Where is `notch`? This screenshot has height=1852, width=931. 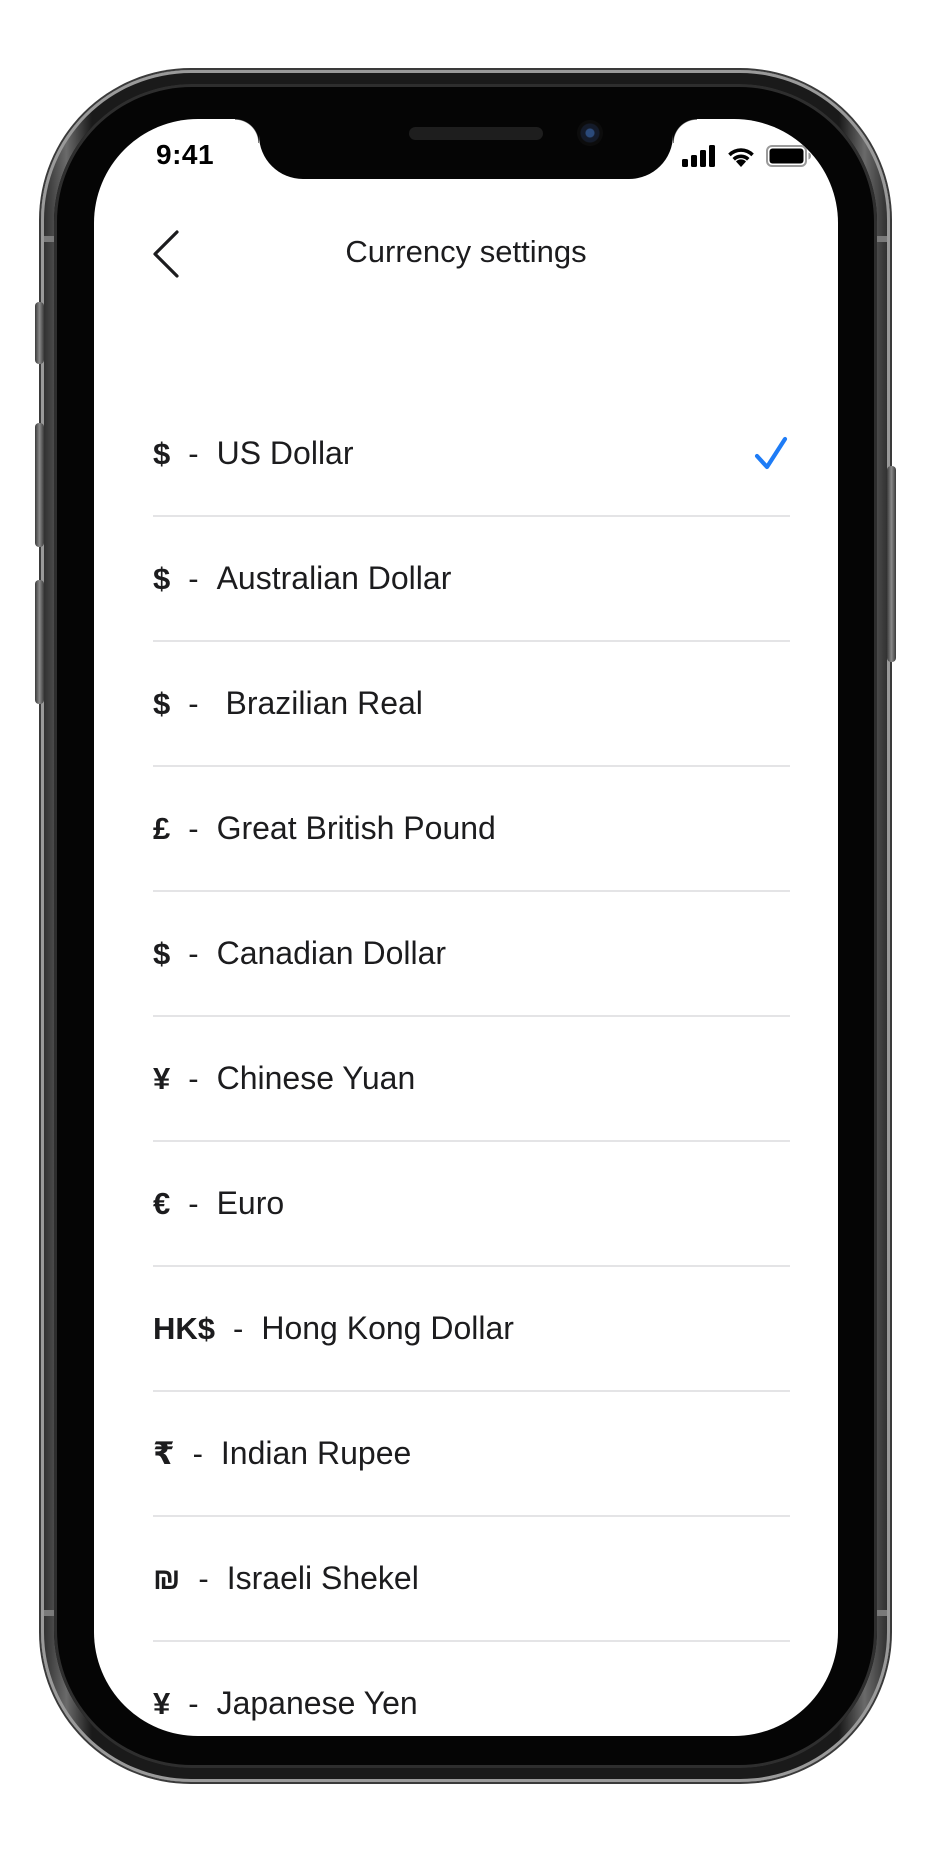
notch is located at coordinates (466, 149).